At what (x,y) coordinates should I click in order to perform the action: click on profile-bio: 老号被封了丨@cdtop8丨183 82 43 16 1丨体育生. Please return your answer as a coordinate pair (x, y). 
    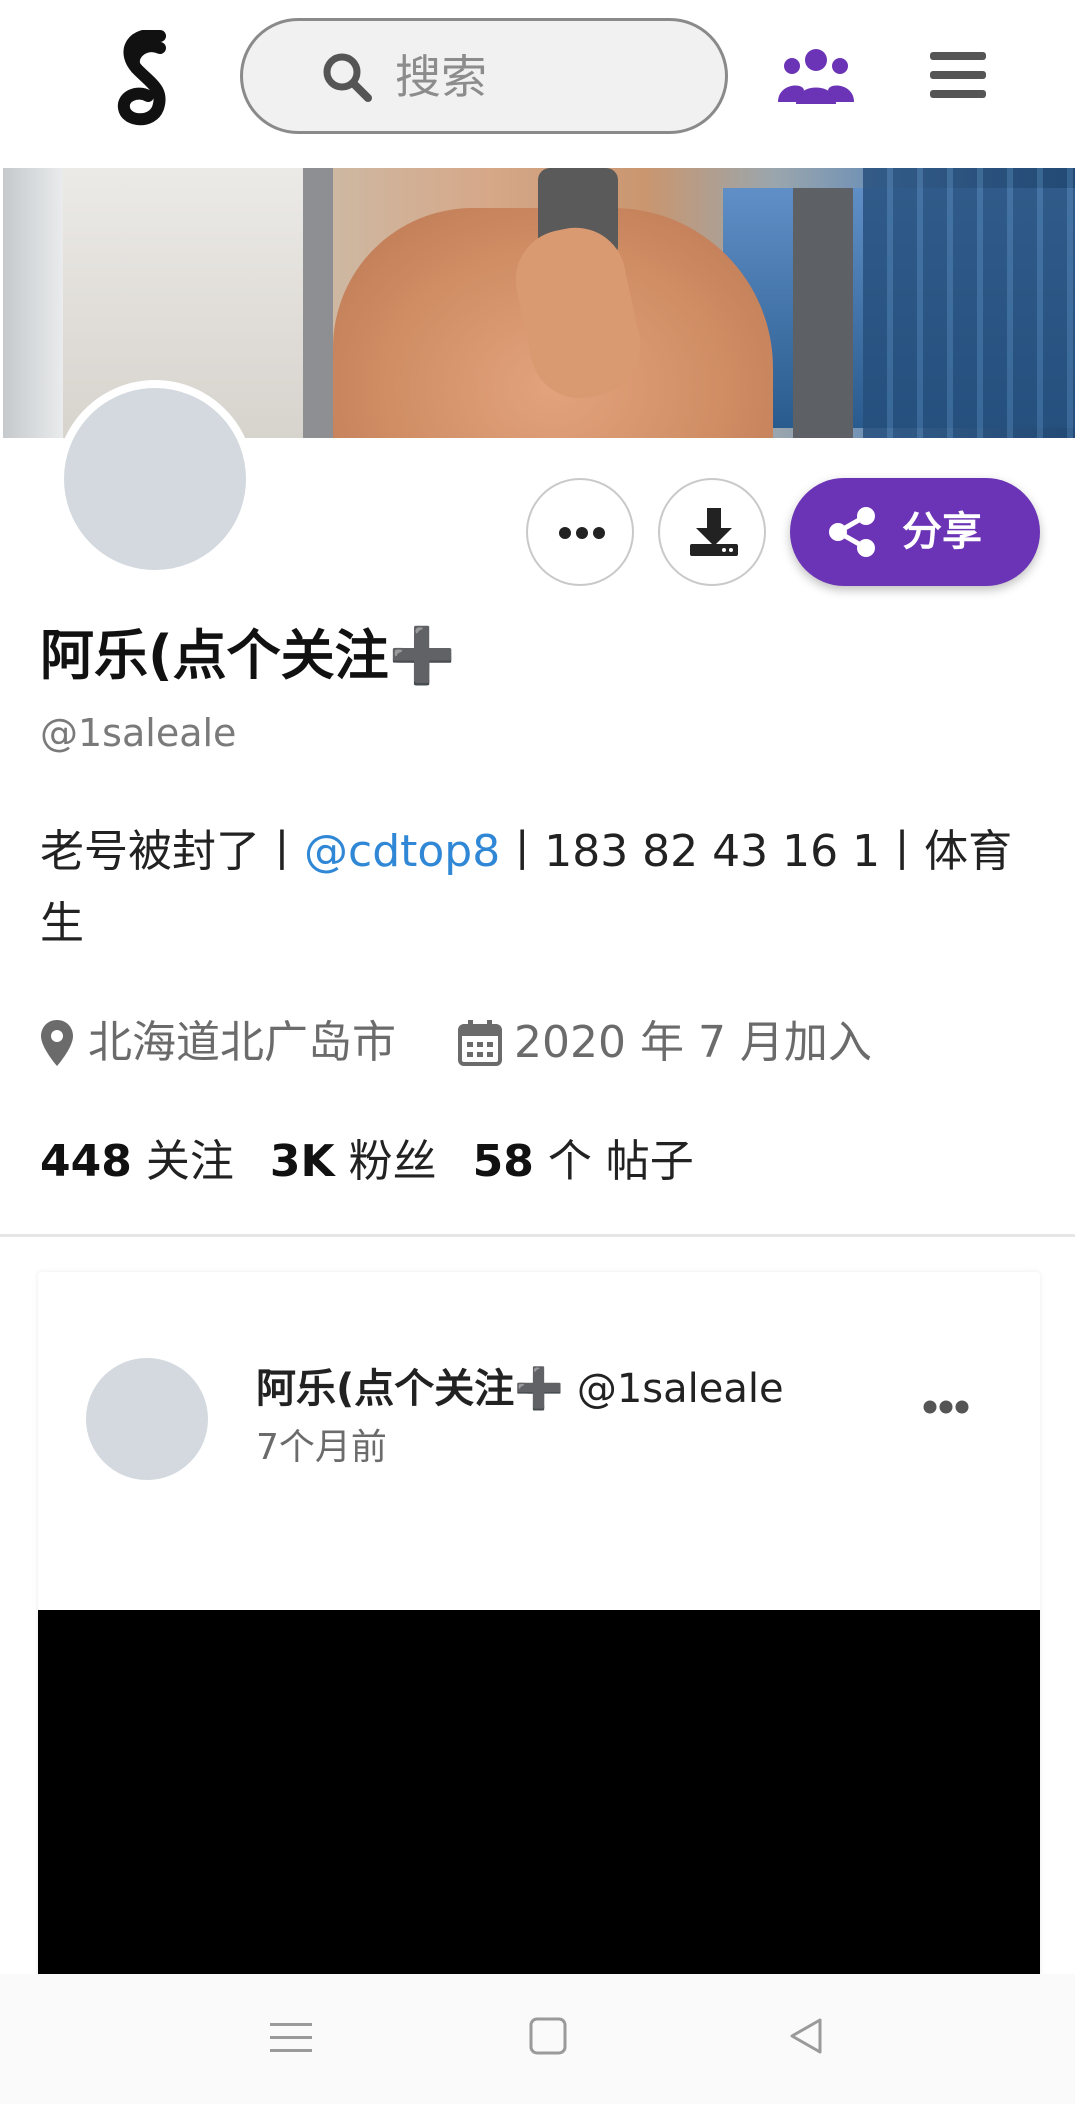
    Looking at the image, I should click on (540, 888).